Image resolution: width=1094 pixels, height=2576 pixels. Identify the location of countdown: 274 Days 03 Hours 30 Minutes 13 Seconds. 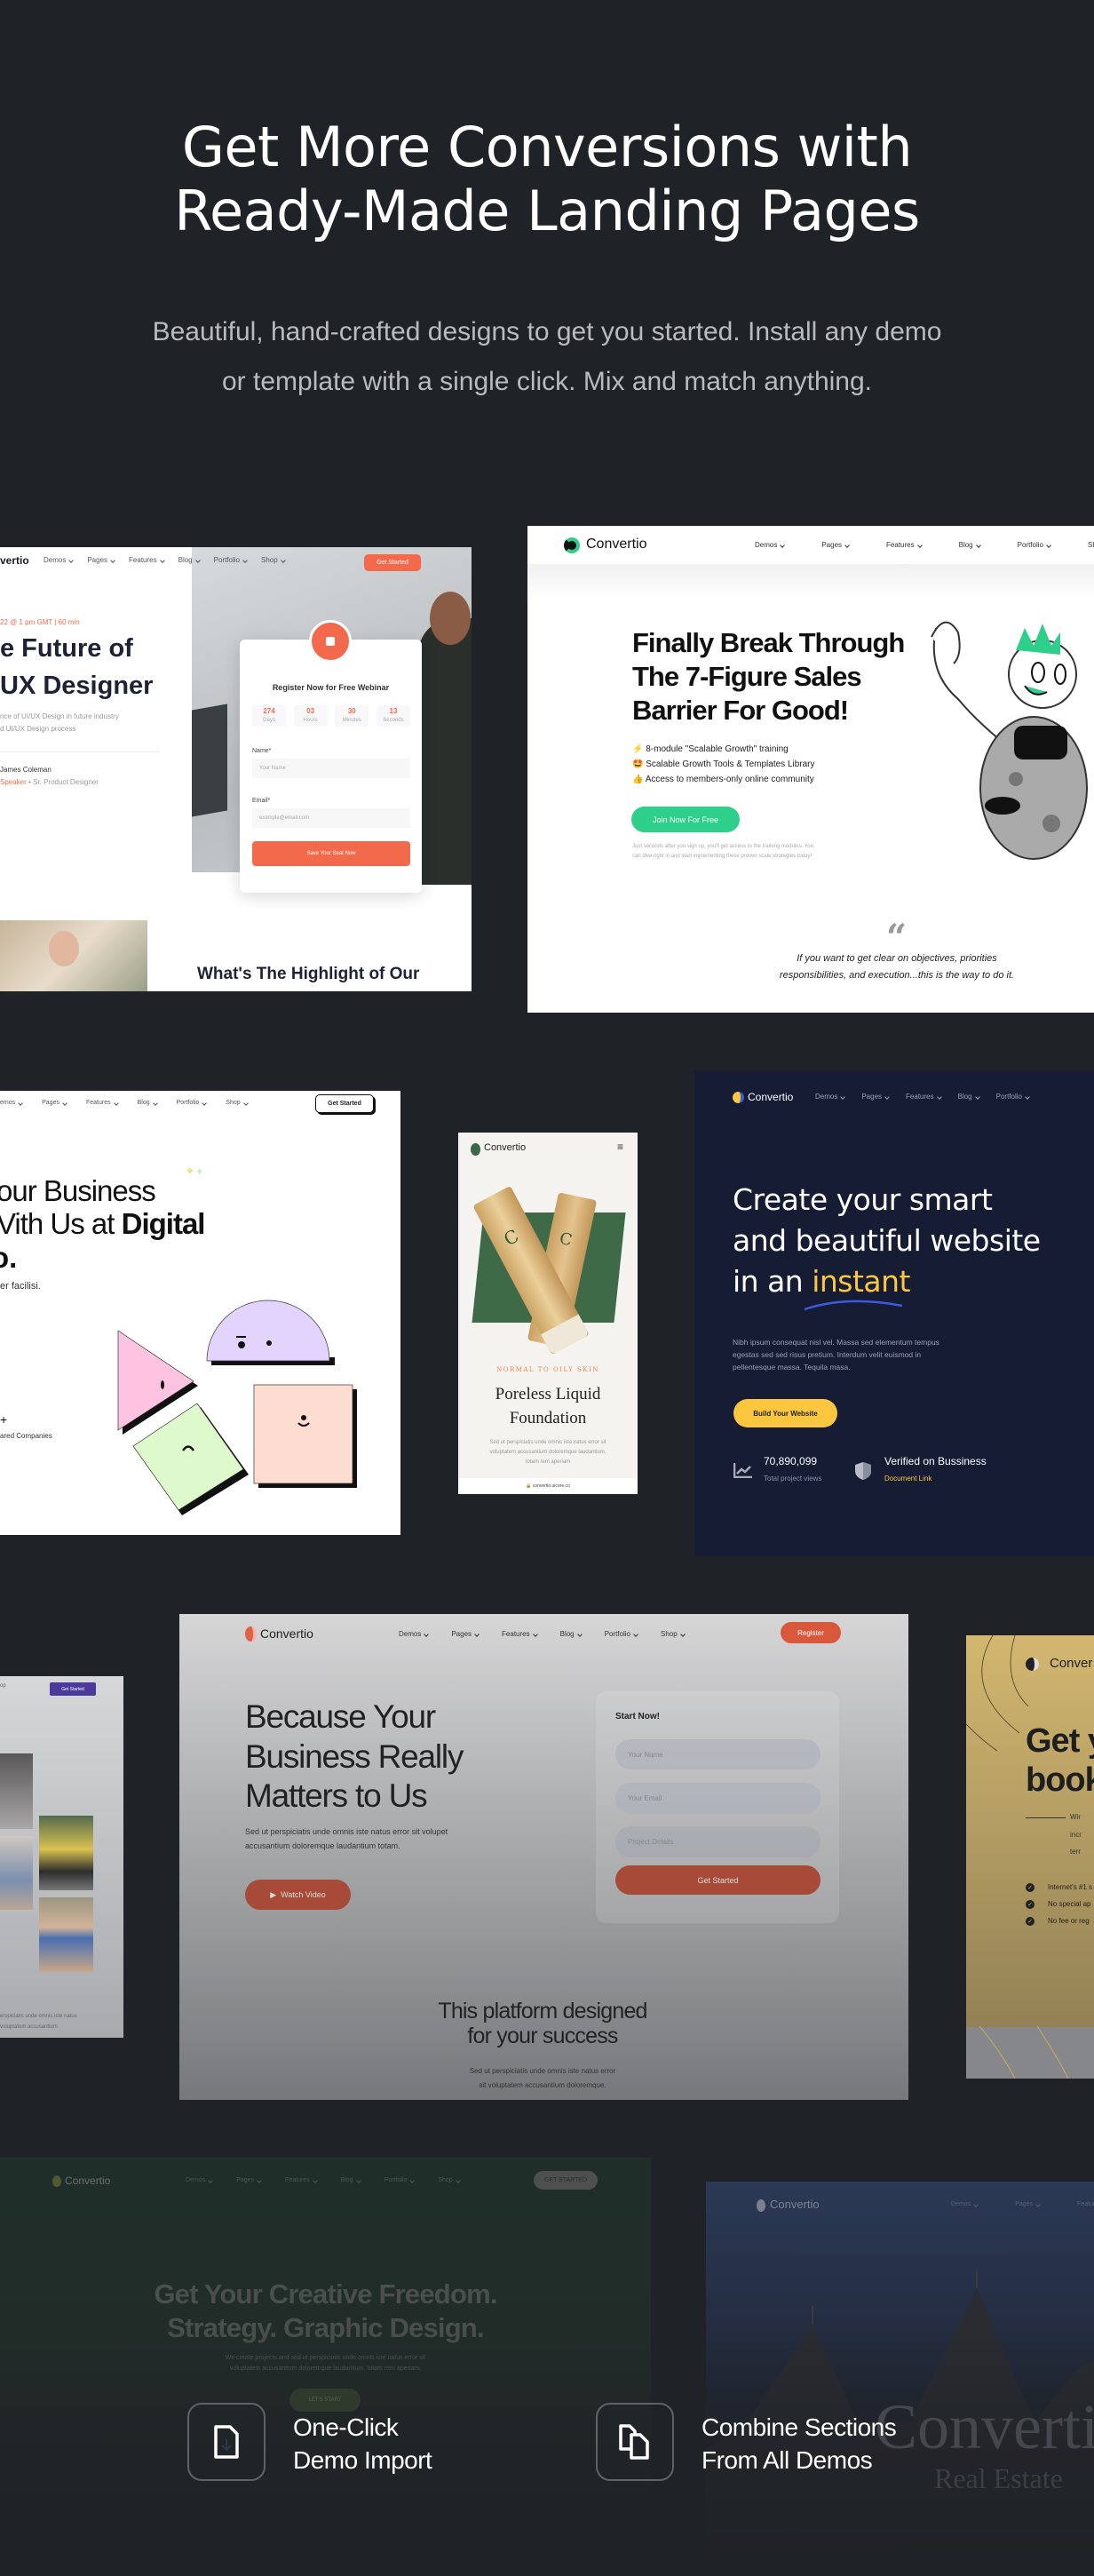
(331, 716).